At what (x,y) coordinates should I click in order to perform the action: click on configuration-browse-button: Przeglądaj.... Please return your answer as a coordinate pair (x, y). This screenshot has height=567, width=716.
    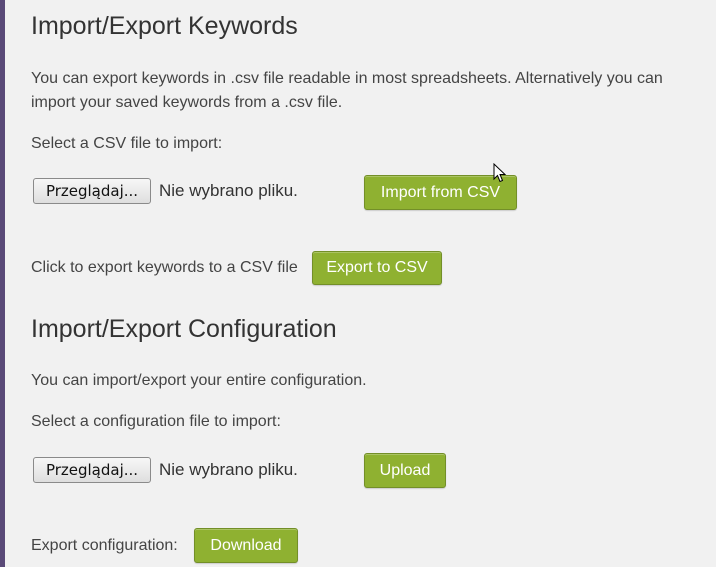
    Looking at the image, I should click on (92, 470).